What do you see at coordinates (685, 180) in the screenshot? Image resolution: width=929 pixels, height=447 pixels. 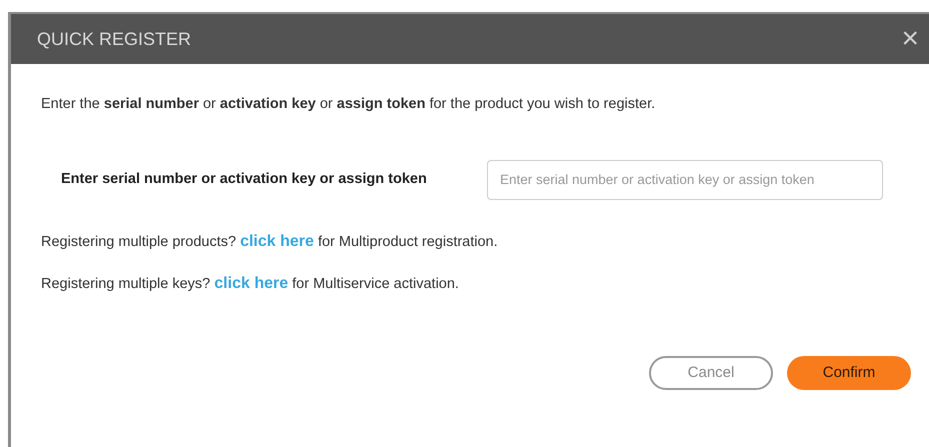 I see `serial-input-field: Enter serial number or activation key or assign token` at bounding box center [685, 180].